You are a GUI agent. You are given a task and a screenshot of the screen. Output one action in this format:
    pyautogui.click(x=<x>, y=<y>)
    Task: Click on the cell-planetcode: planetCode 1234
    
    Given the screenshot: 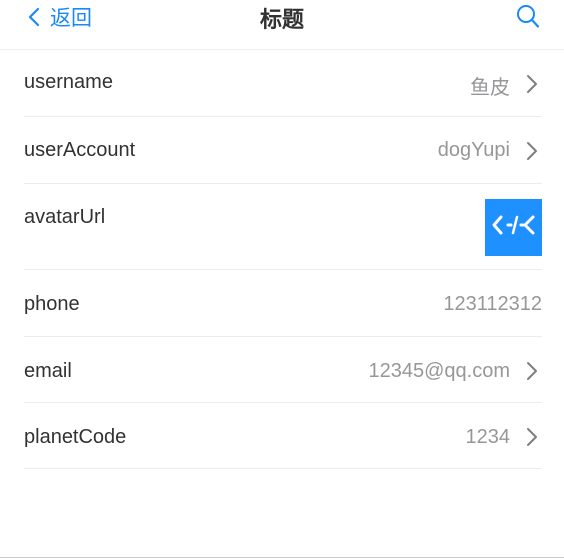 What is the action you would take?
    pyautogui.click(x=283, y=436)
    